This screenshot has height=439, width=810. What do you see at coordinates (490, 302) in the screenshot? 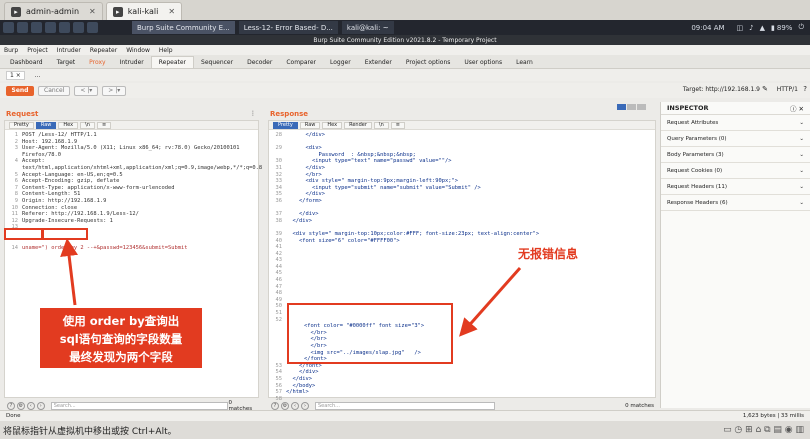
I see `arrow-right` at bounding box center [490, 302].